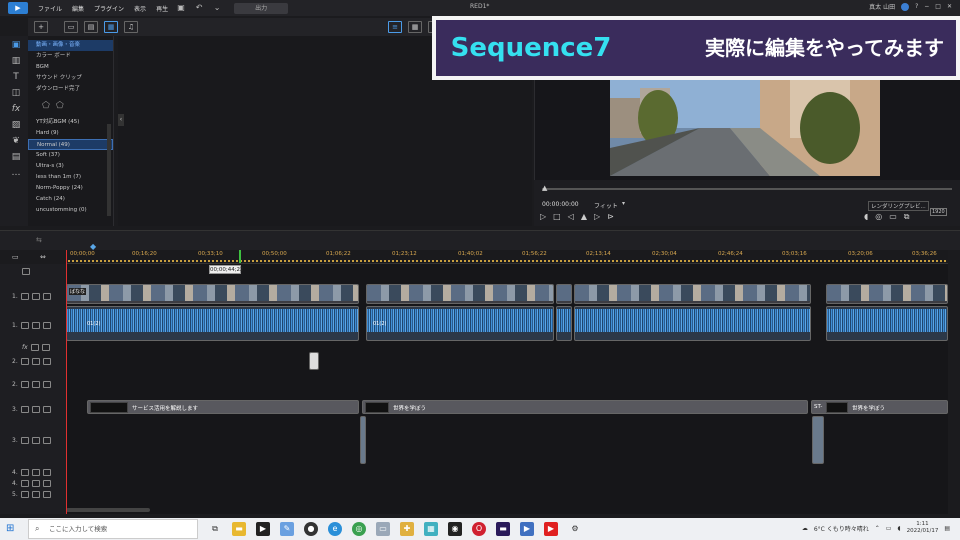 This screenshot has width=960, height=540. I want to click on media-player-icon: ▶, so click(527, 529).